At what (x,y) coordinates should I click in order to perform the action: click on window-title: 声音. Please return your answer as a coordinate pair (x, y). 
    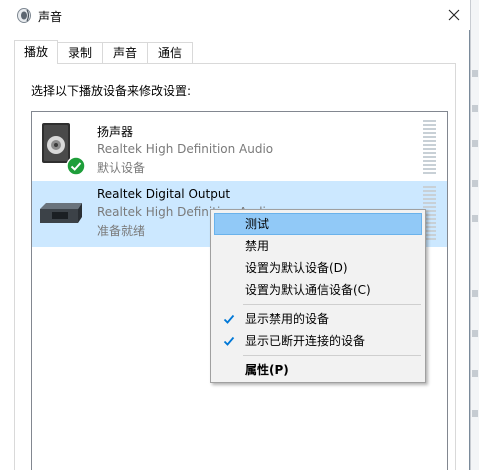
    Looking at the image, I should click on (50, 17).